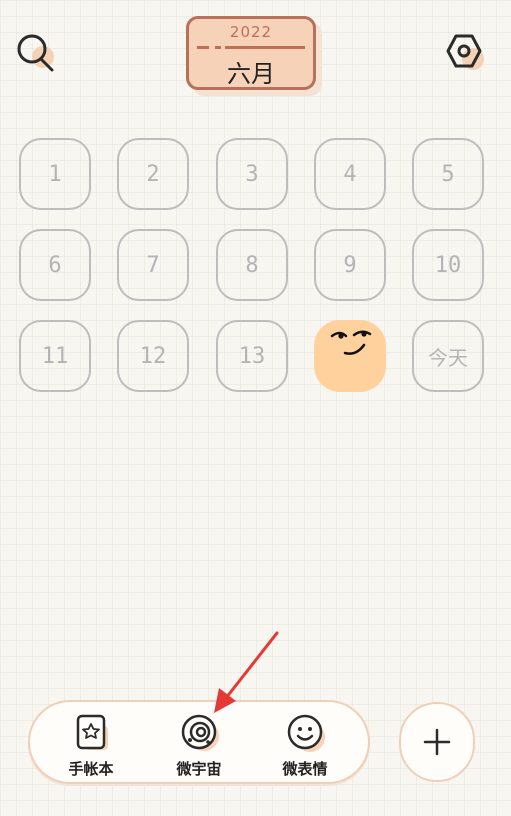 The image size is (511, 816). What do you see at coordinates (92, 732) in the screenshot?
I see `notebook-icon` at bounding box center [92, 732].